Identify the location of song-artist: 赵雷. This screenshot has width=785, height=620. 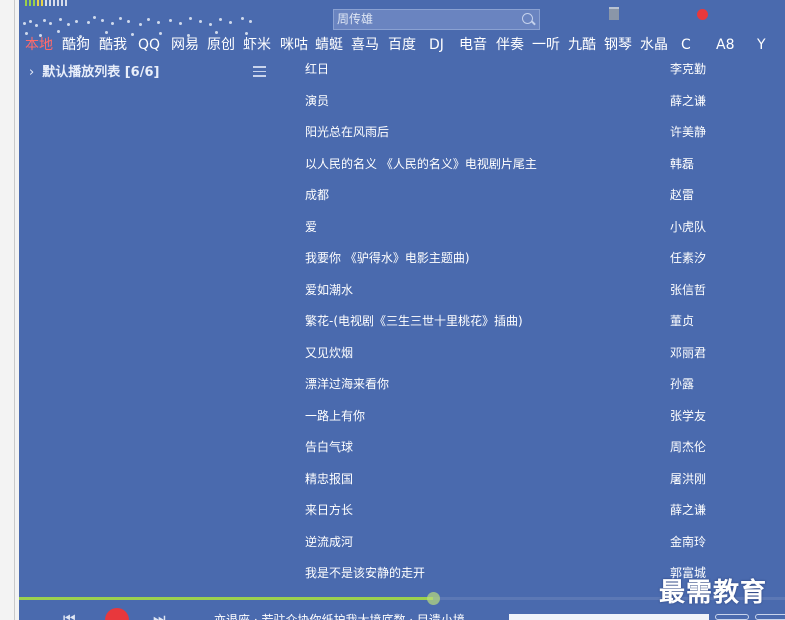
(682, 195).